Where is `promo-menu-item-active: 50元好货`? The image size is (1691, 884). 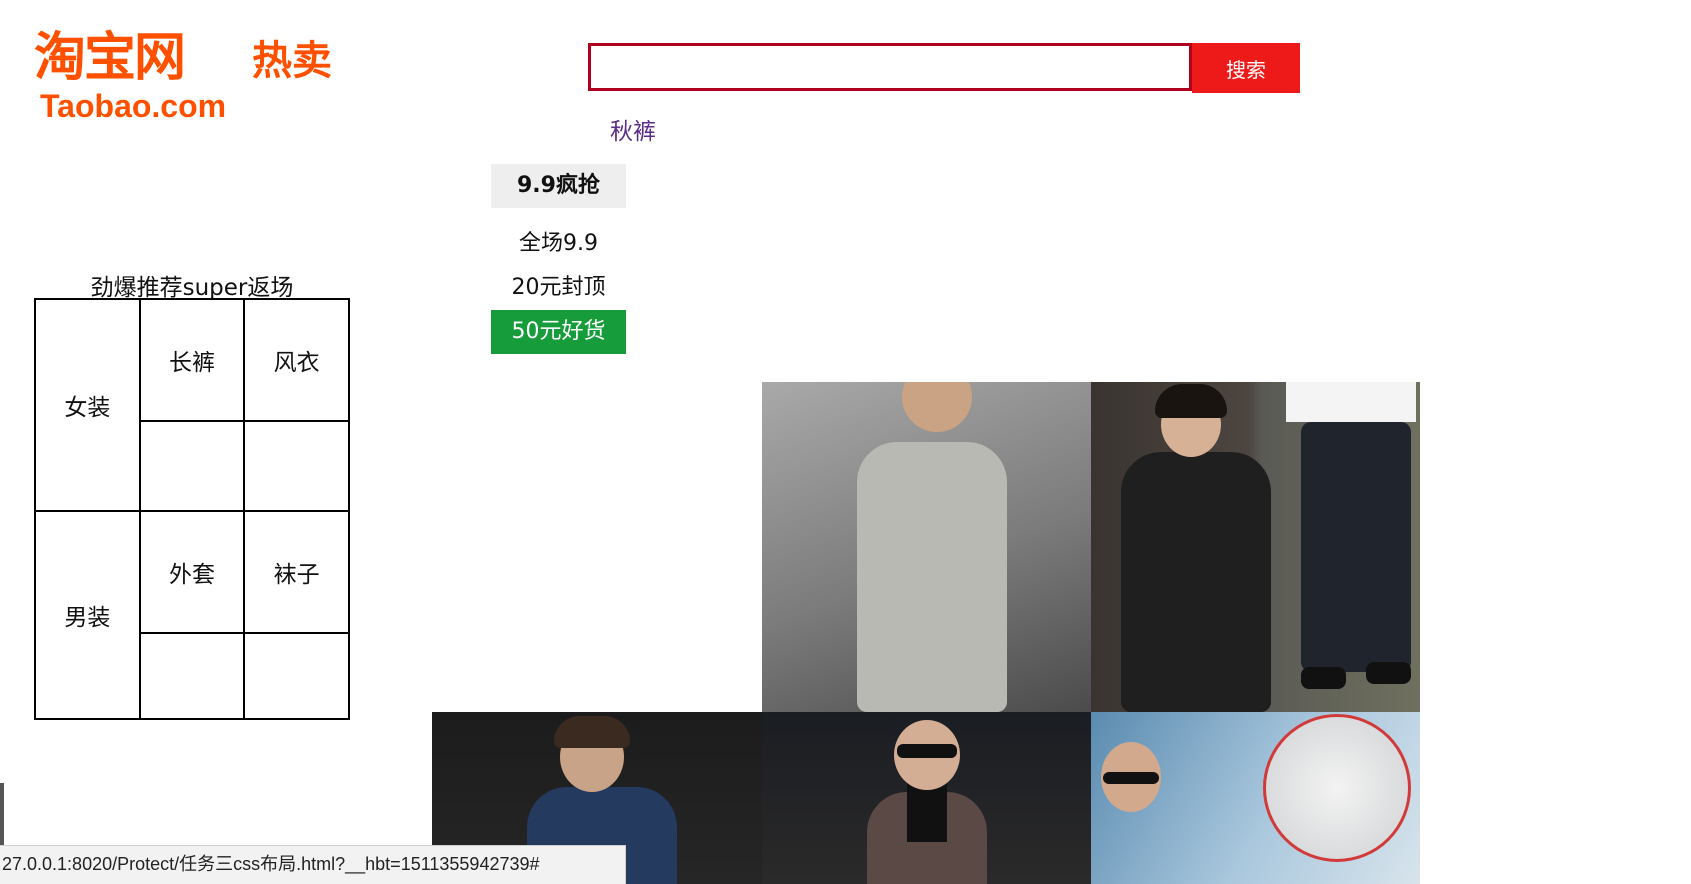 promo-menu-item-active: 50元好货 is located at coordinates (558, 332).